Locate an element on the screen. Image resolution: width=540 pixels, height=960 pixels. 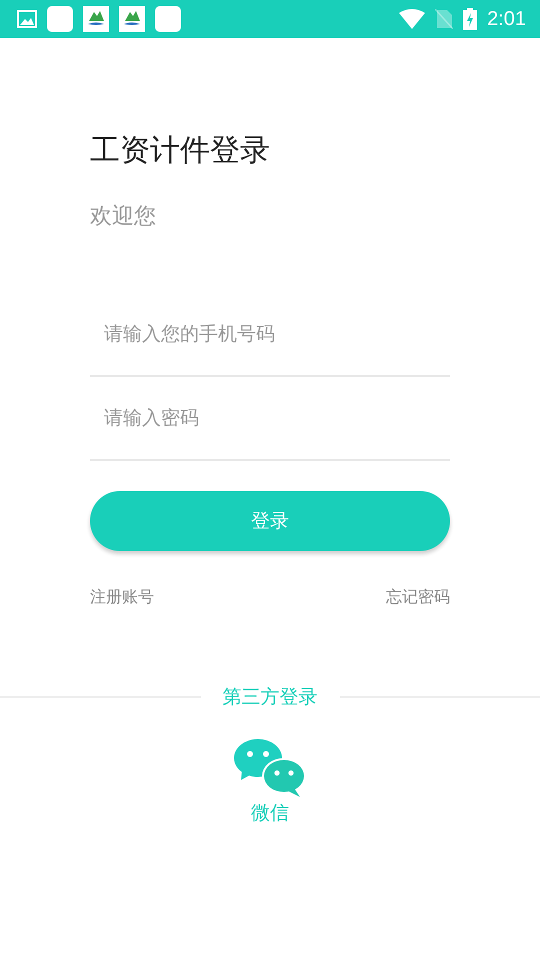
welcome-text: 欢迎您 is located at coordinates (123, 217).